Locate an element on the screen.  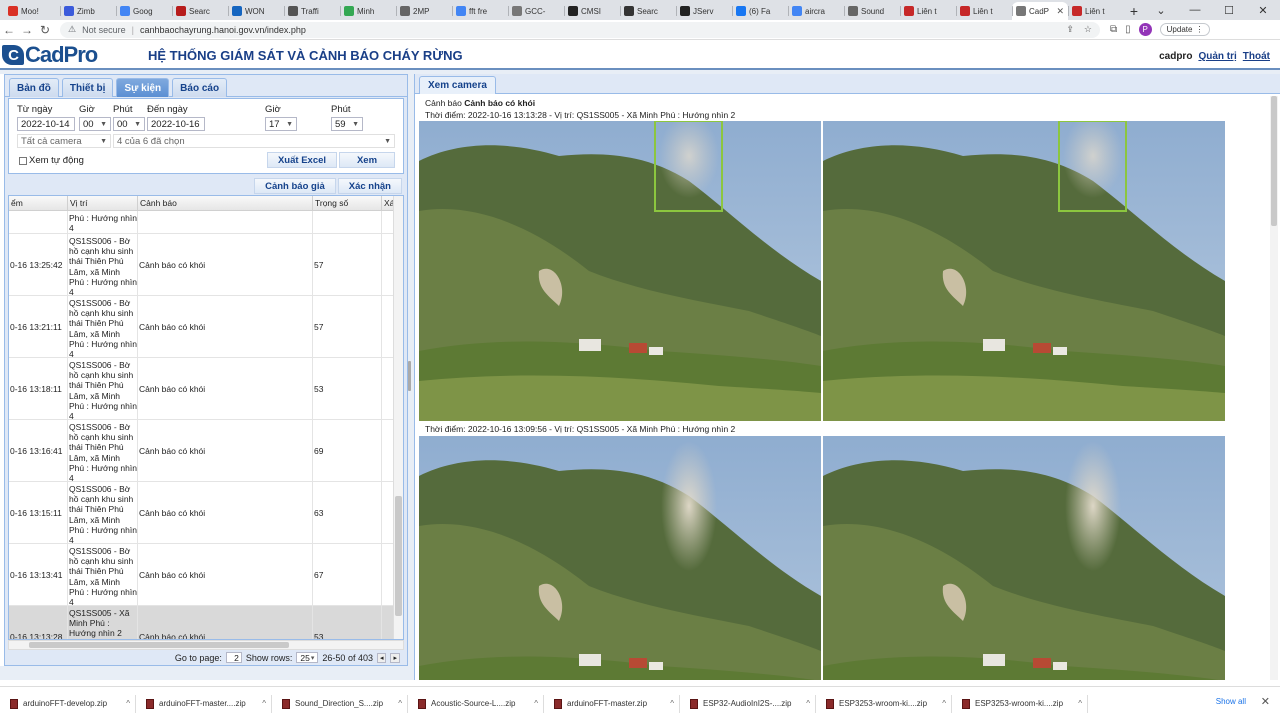
table-hscrollbar is located at coordinates (206, 645).